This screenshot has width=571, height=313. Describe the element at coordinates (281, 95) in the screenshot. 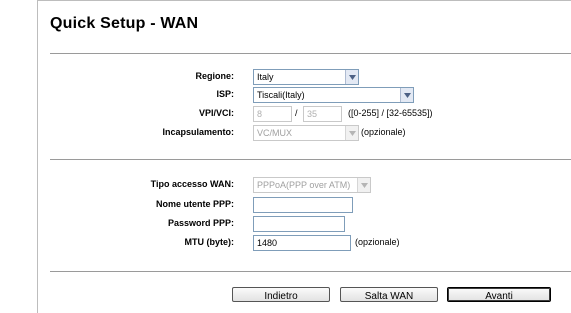

I see `isp-value: Tiscali(Italy)` at that location.